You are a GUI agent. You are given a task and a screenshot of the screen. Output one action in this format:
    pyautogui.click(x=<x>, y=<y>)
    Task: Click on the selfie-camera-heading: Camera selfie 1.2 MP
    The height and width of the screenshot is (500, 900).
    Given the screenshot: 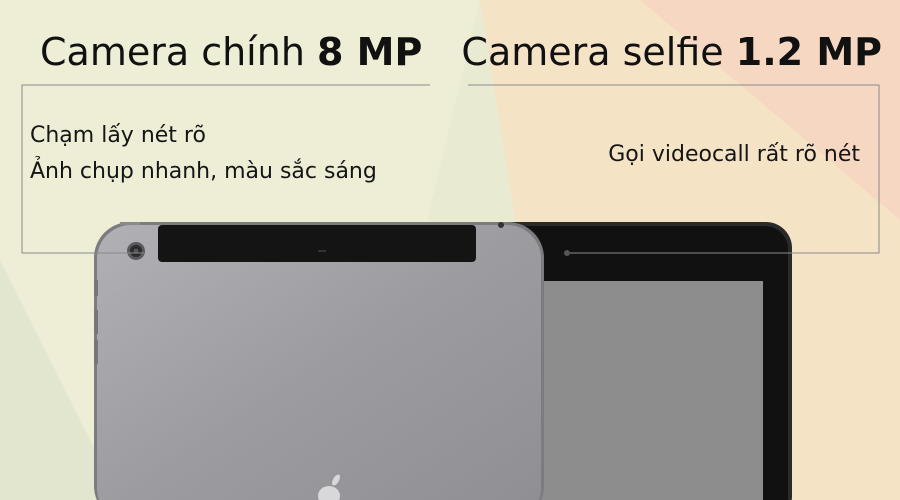 What is the action you would take?
    pyautogui.click(x=671, y=52)
    